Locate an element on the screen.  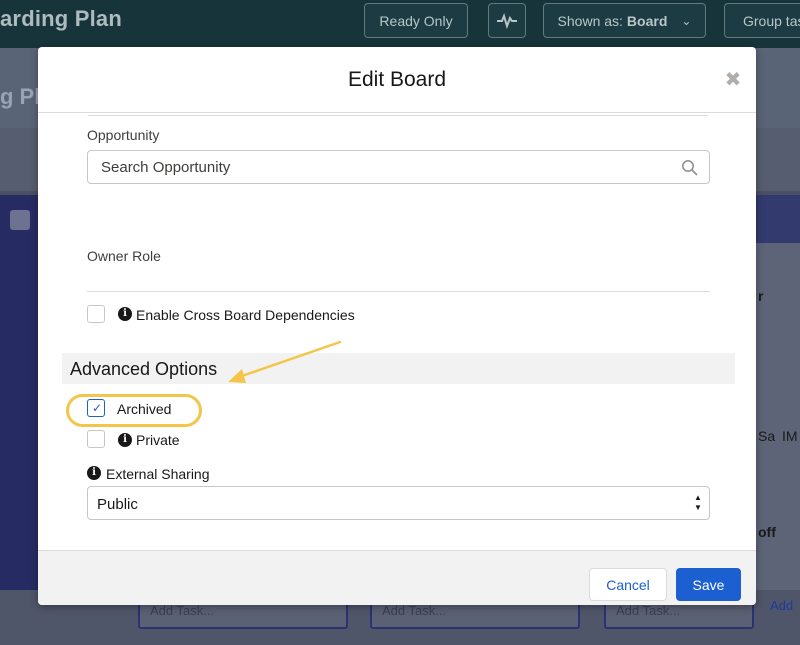
annotation-arrow-icon is located at coordinates (285, 361).